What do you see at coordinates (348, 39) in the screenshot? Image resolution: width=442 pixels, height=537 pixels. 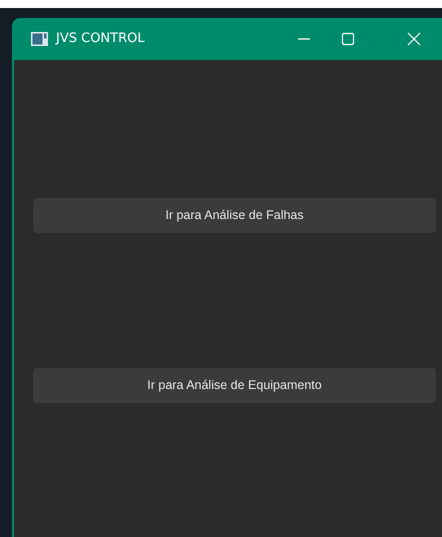 I see `maximize-icon` at bounding box center [348, 39].